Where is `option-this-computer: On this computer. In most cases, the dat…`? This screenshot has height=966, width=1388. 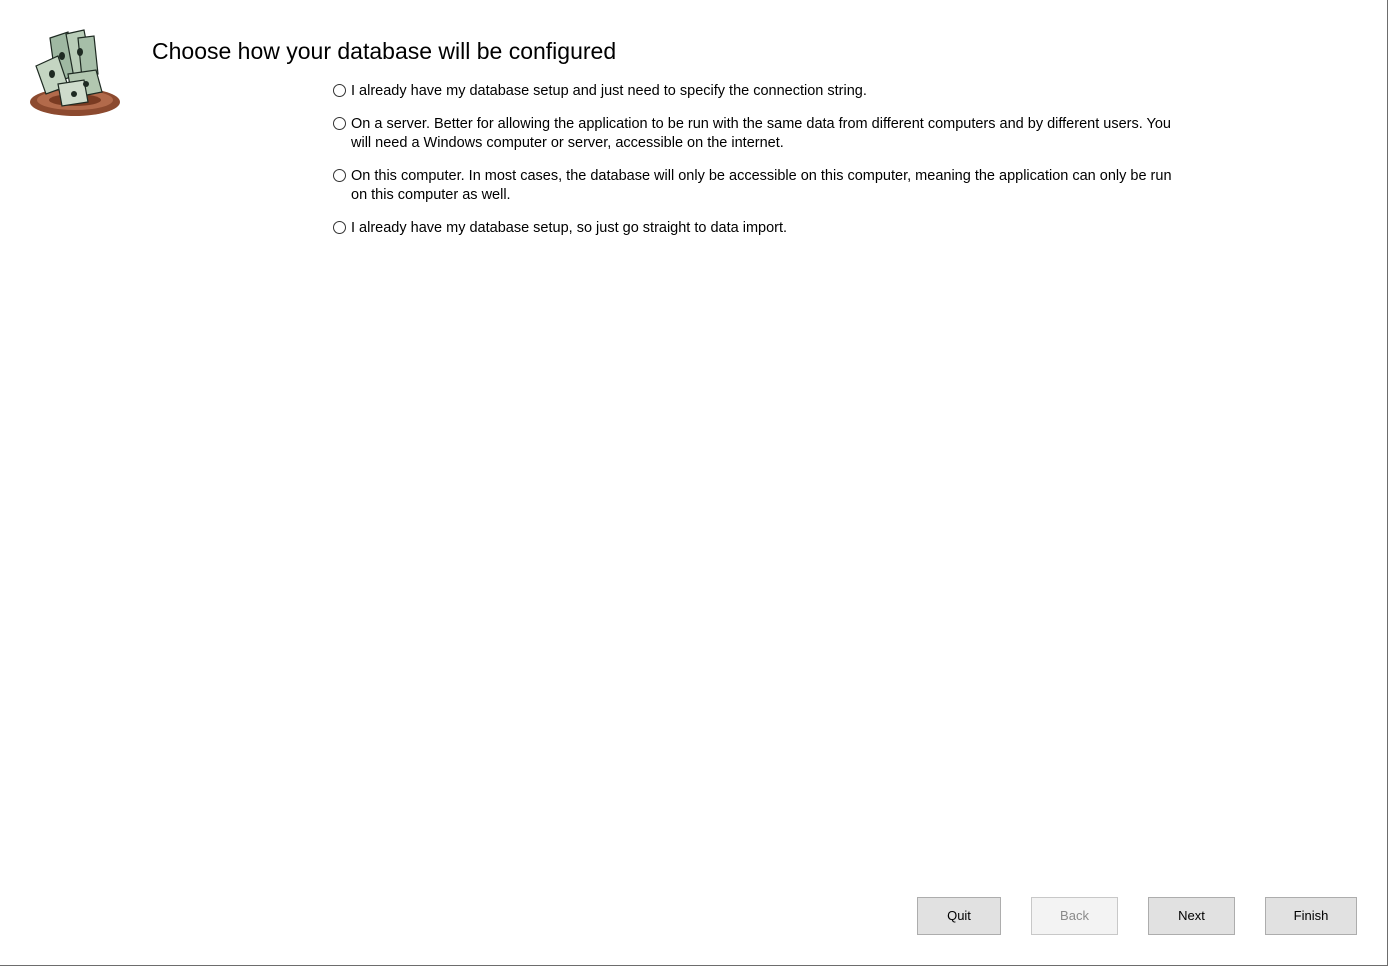
option-this-computer: On this computer. In most cases, the dat… is located at coordinates (752, 186).